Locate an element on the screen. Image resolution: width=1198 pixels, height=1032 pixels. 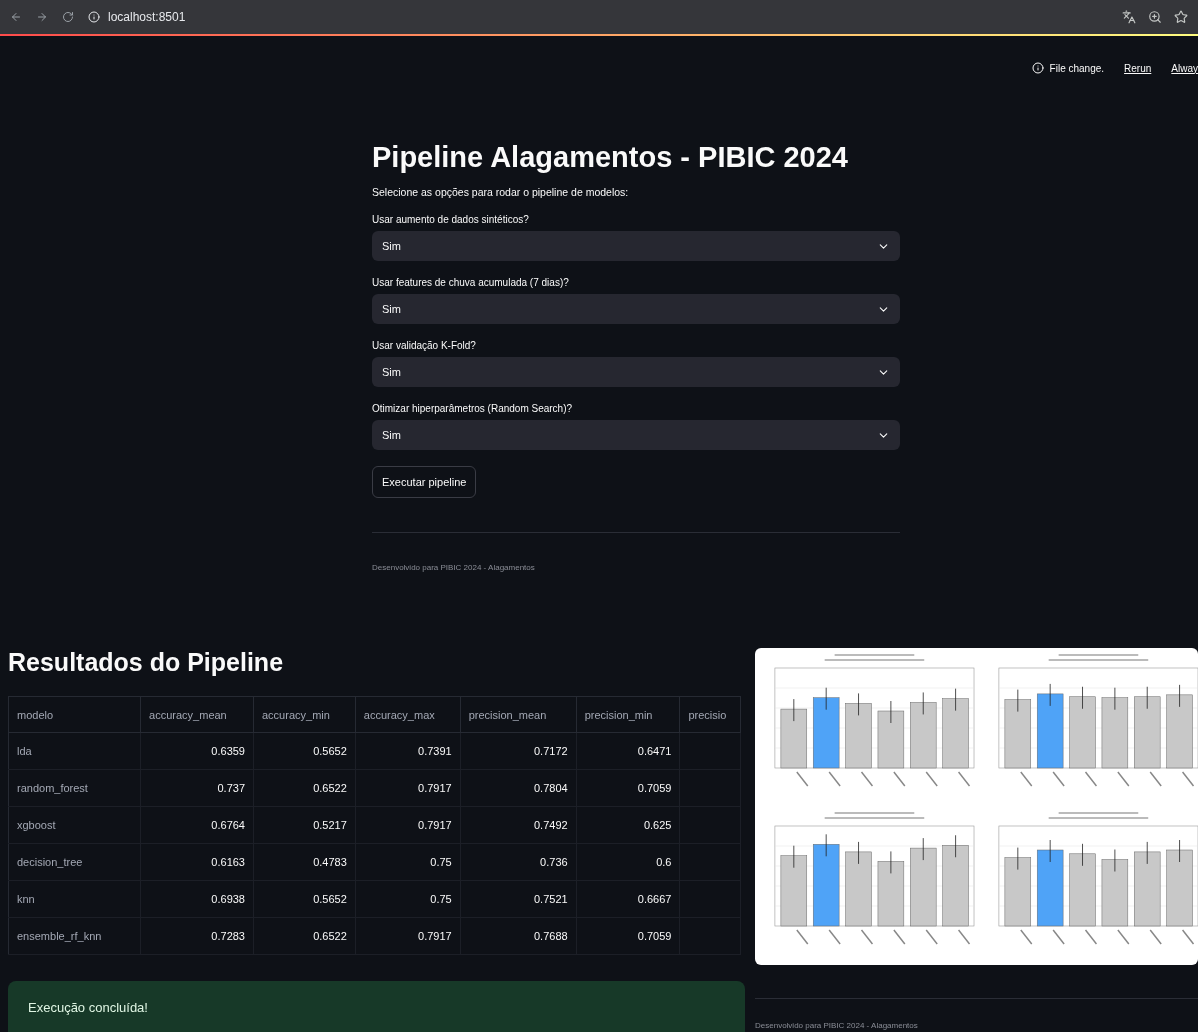
table-cell: 0.6163 is located at coordinates (197, 862).